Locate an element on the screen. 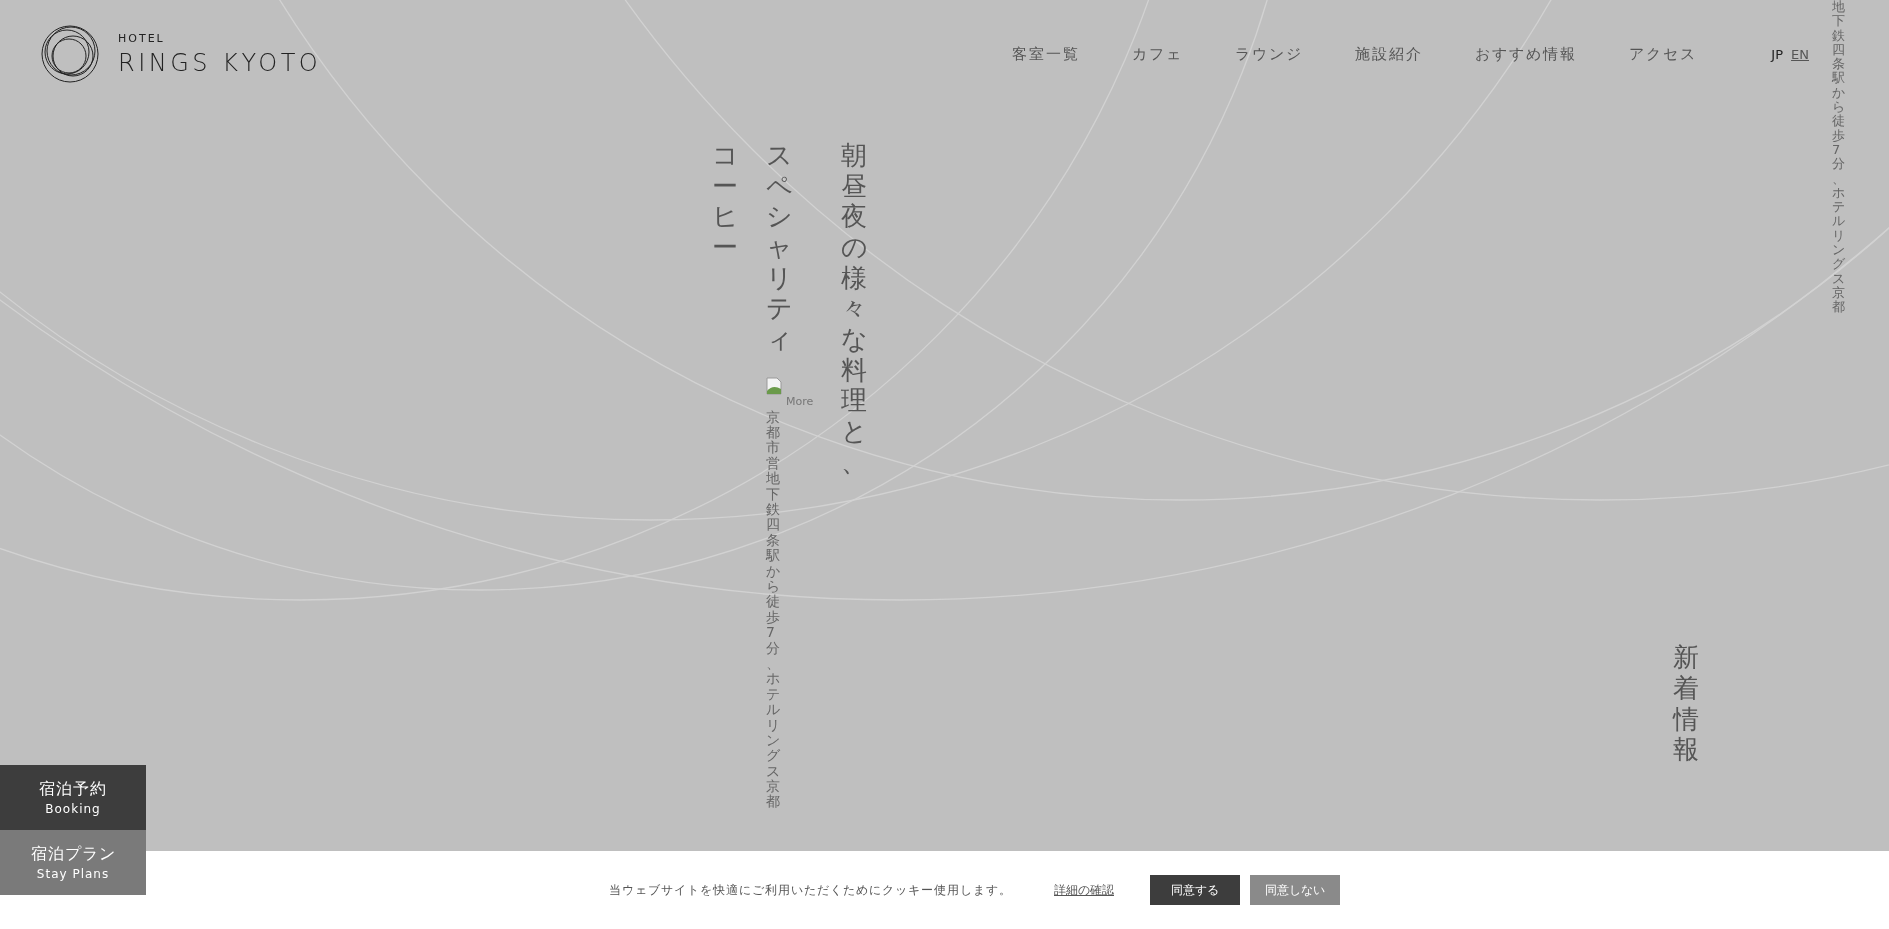 This screenshot has width=1889, height=929. logo-hotel-text: HOTEL is located at coordinates (142, 38).